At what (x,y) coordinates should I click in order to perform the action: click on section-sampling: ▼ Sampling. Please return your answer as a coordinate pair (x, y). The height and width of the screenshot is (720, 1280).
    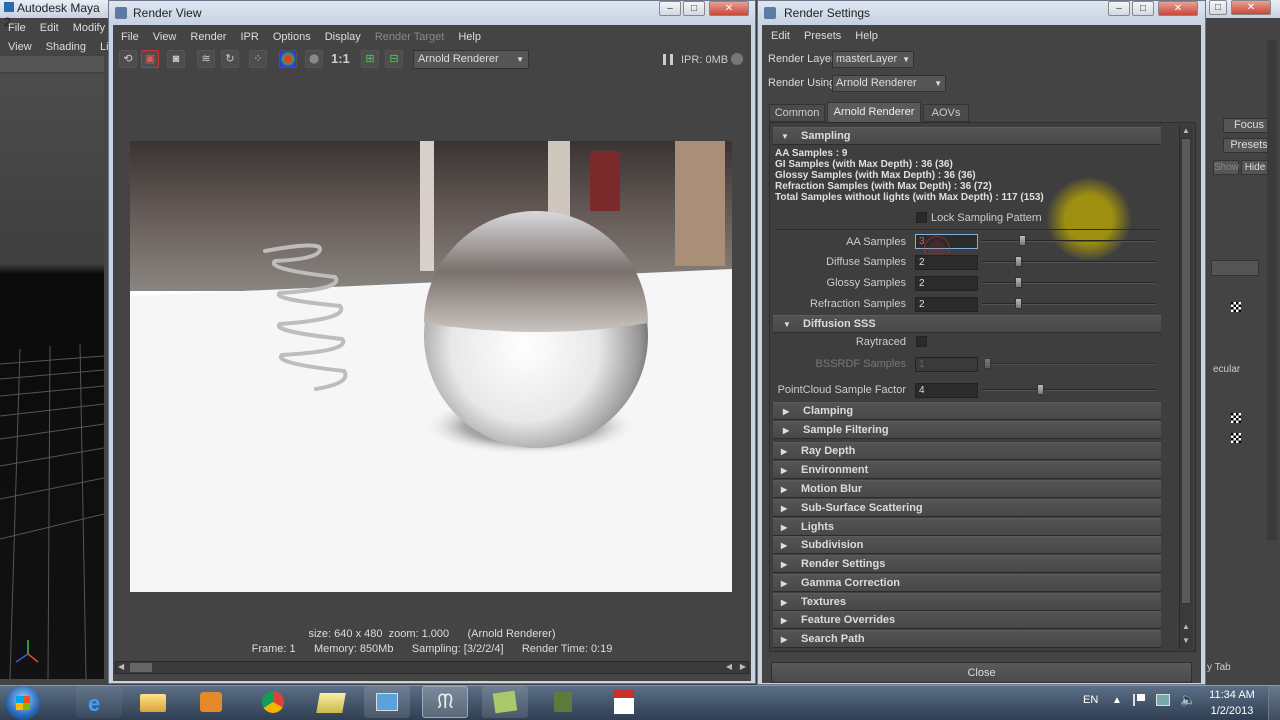
    Looking at the image, I should click on (967, 136).